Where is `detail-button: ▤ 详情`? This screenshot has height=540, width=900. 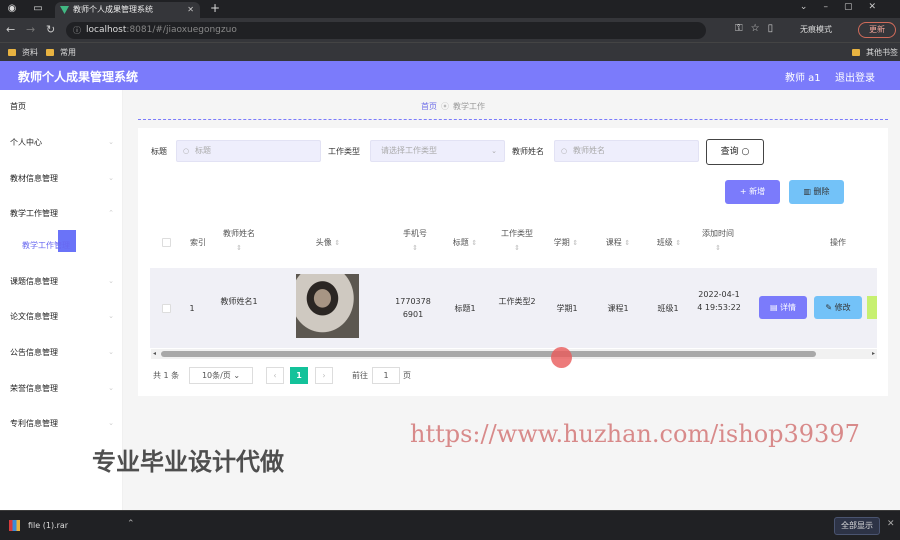
detail-button: ▤ 详情 is located at coordinates (783, 307).